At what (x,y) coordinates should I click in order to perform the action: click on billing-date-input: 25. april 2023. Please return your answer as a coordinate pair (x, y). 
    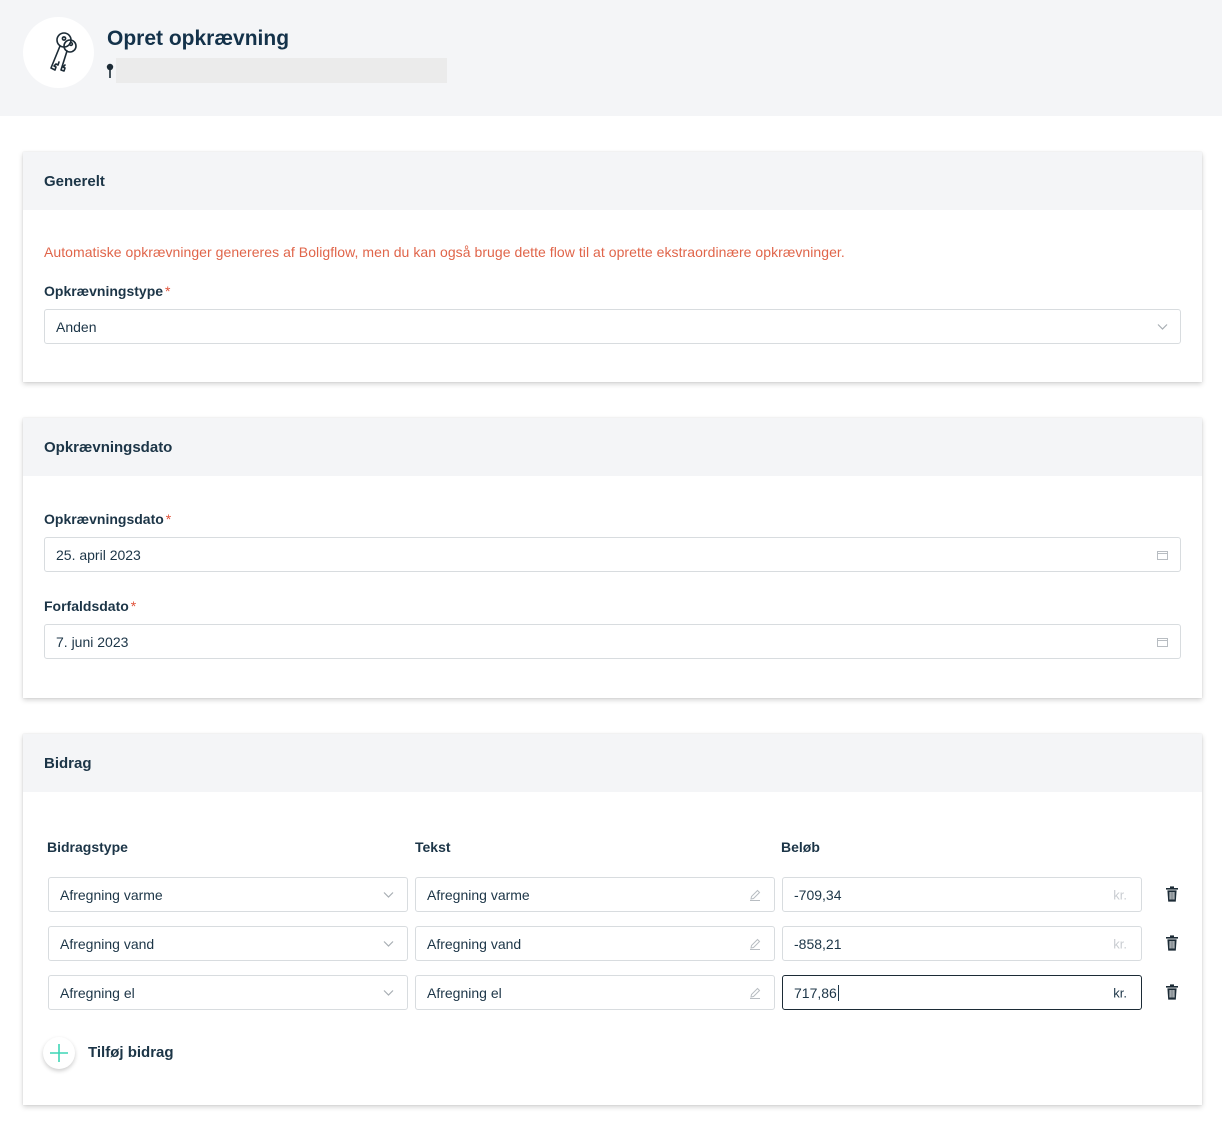
    Looking at the image, I should click on (612, 554).